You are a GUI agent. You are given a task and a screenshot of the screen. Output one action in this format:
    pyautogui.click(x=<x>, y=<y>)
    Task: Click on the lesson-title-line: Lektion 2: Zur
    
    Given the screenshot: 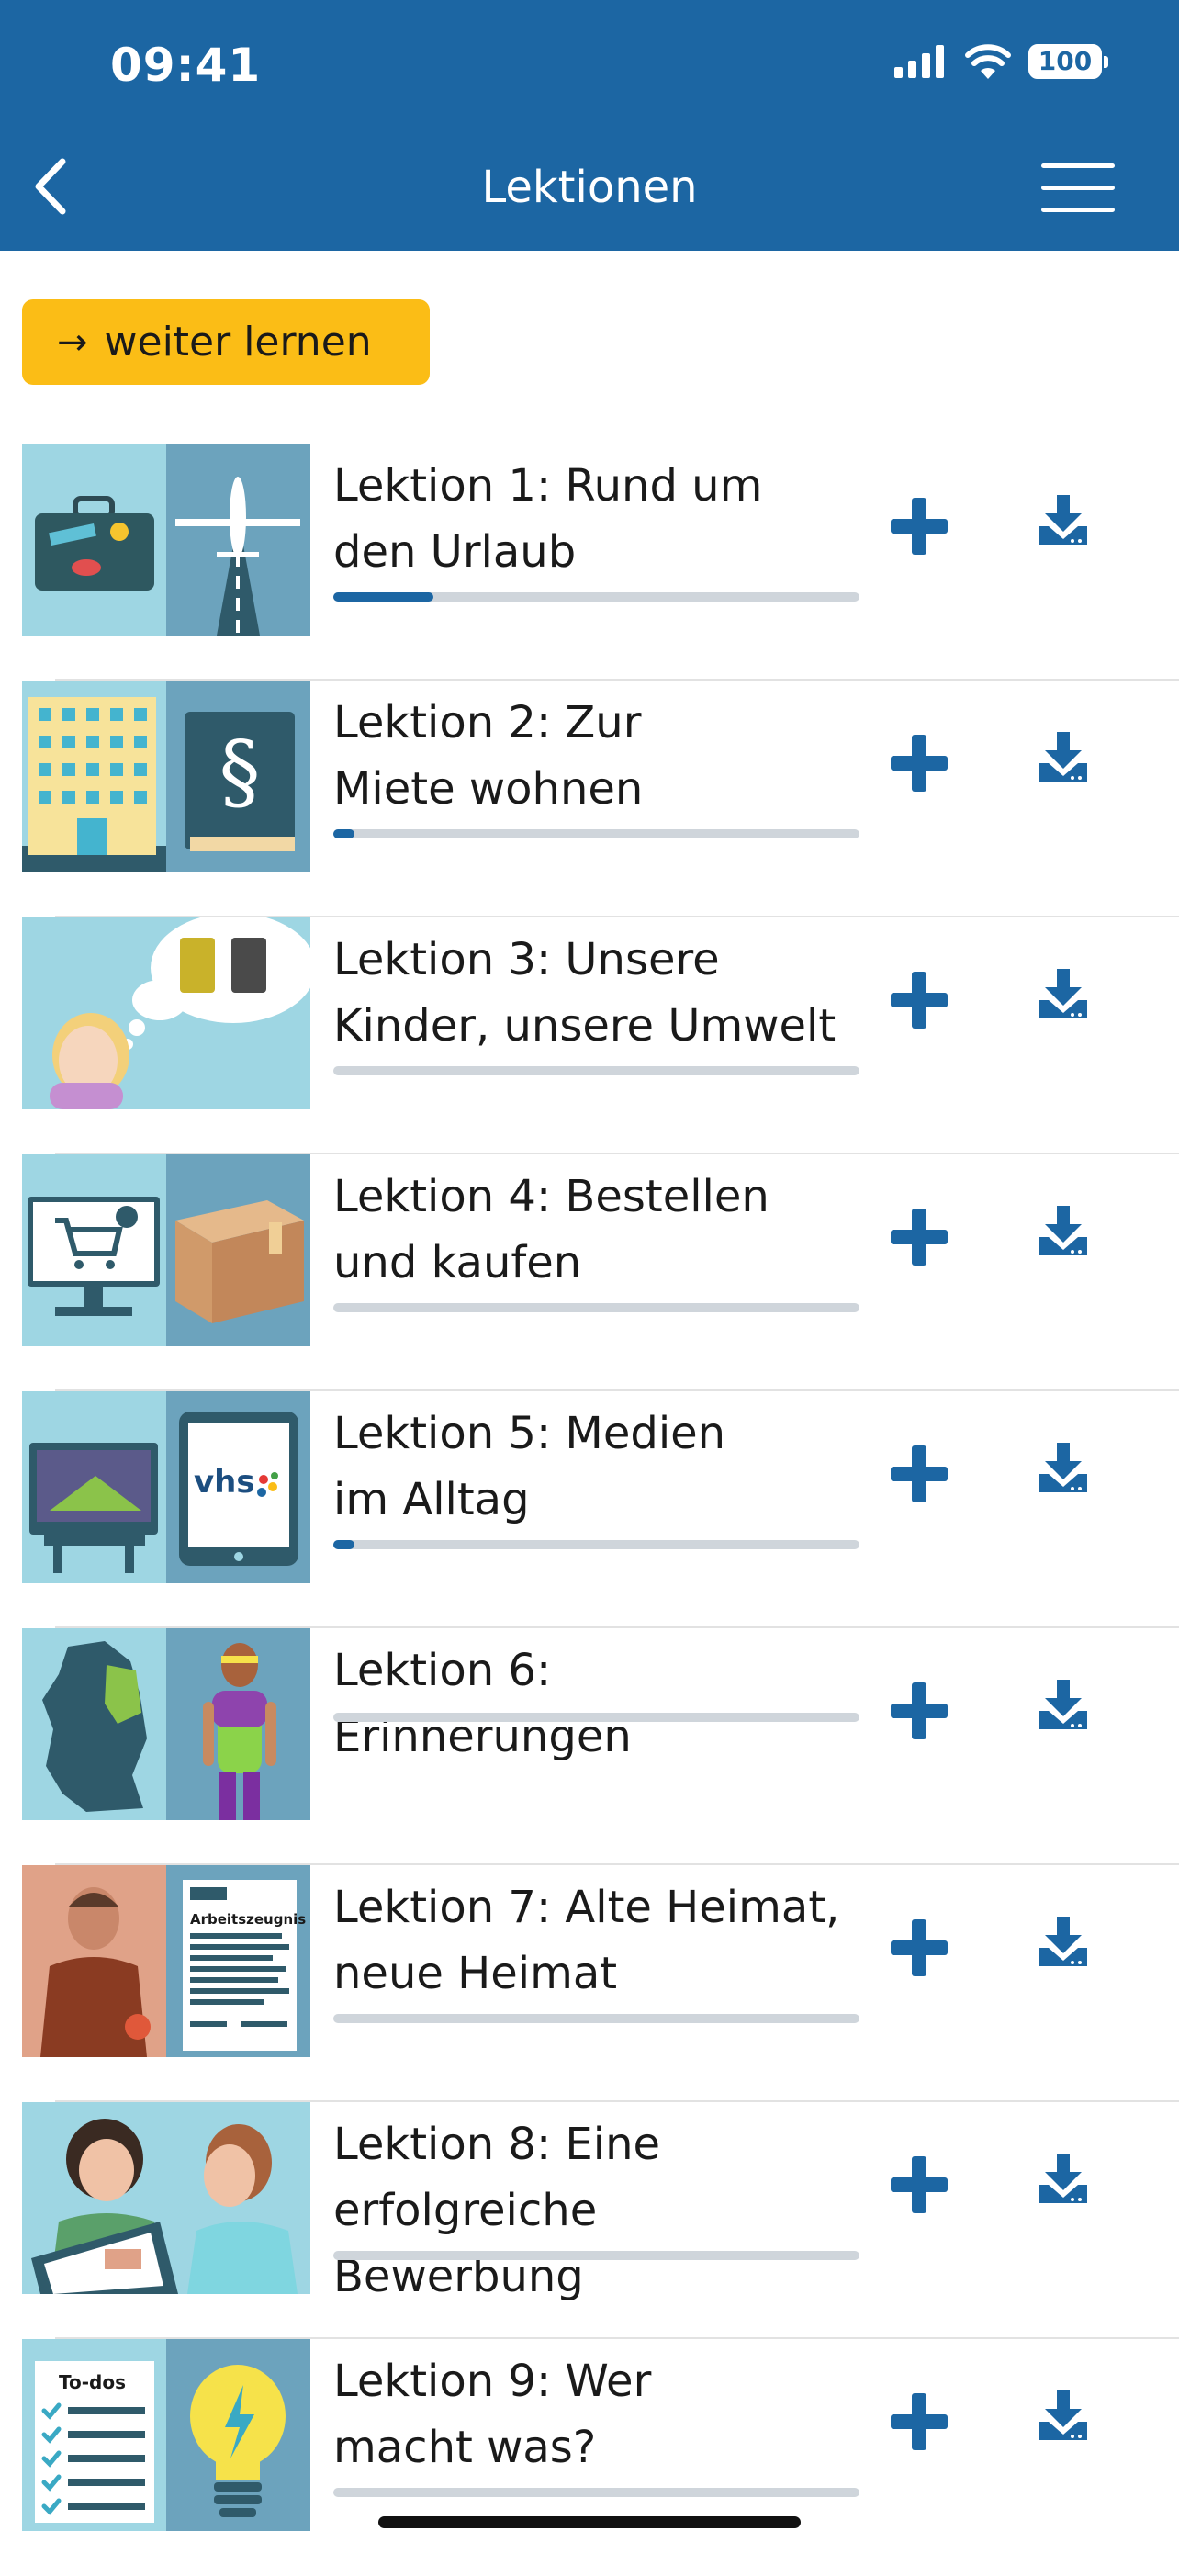 What is the action you would take?
    pyautogui.click(x=487, y=722)
    